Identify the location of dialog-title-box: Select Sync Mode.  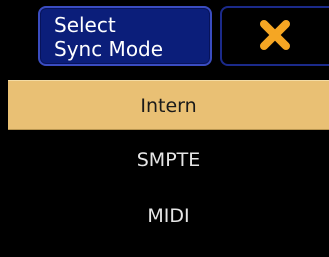
(125, 36).